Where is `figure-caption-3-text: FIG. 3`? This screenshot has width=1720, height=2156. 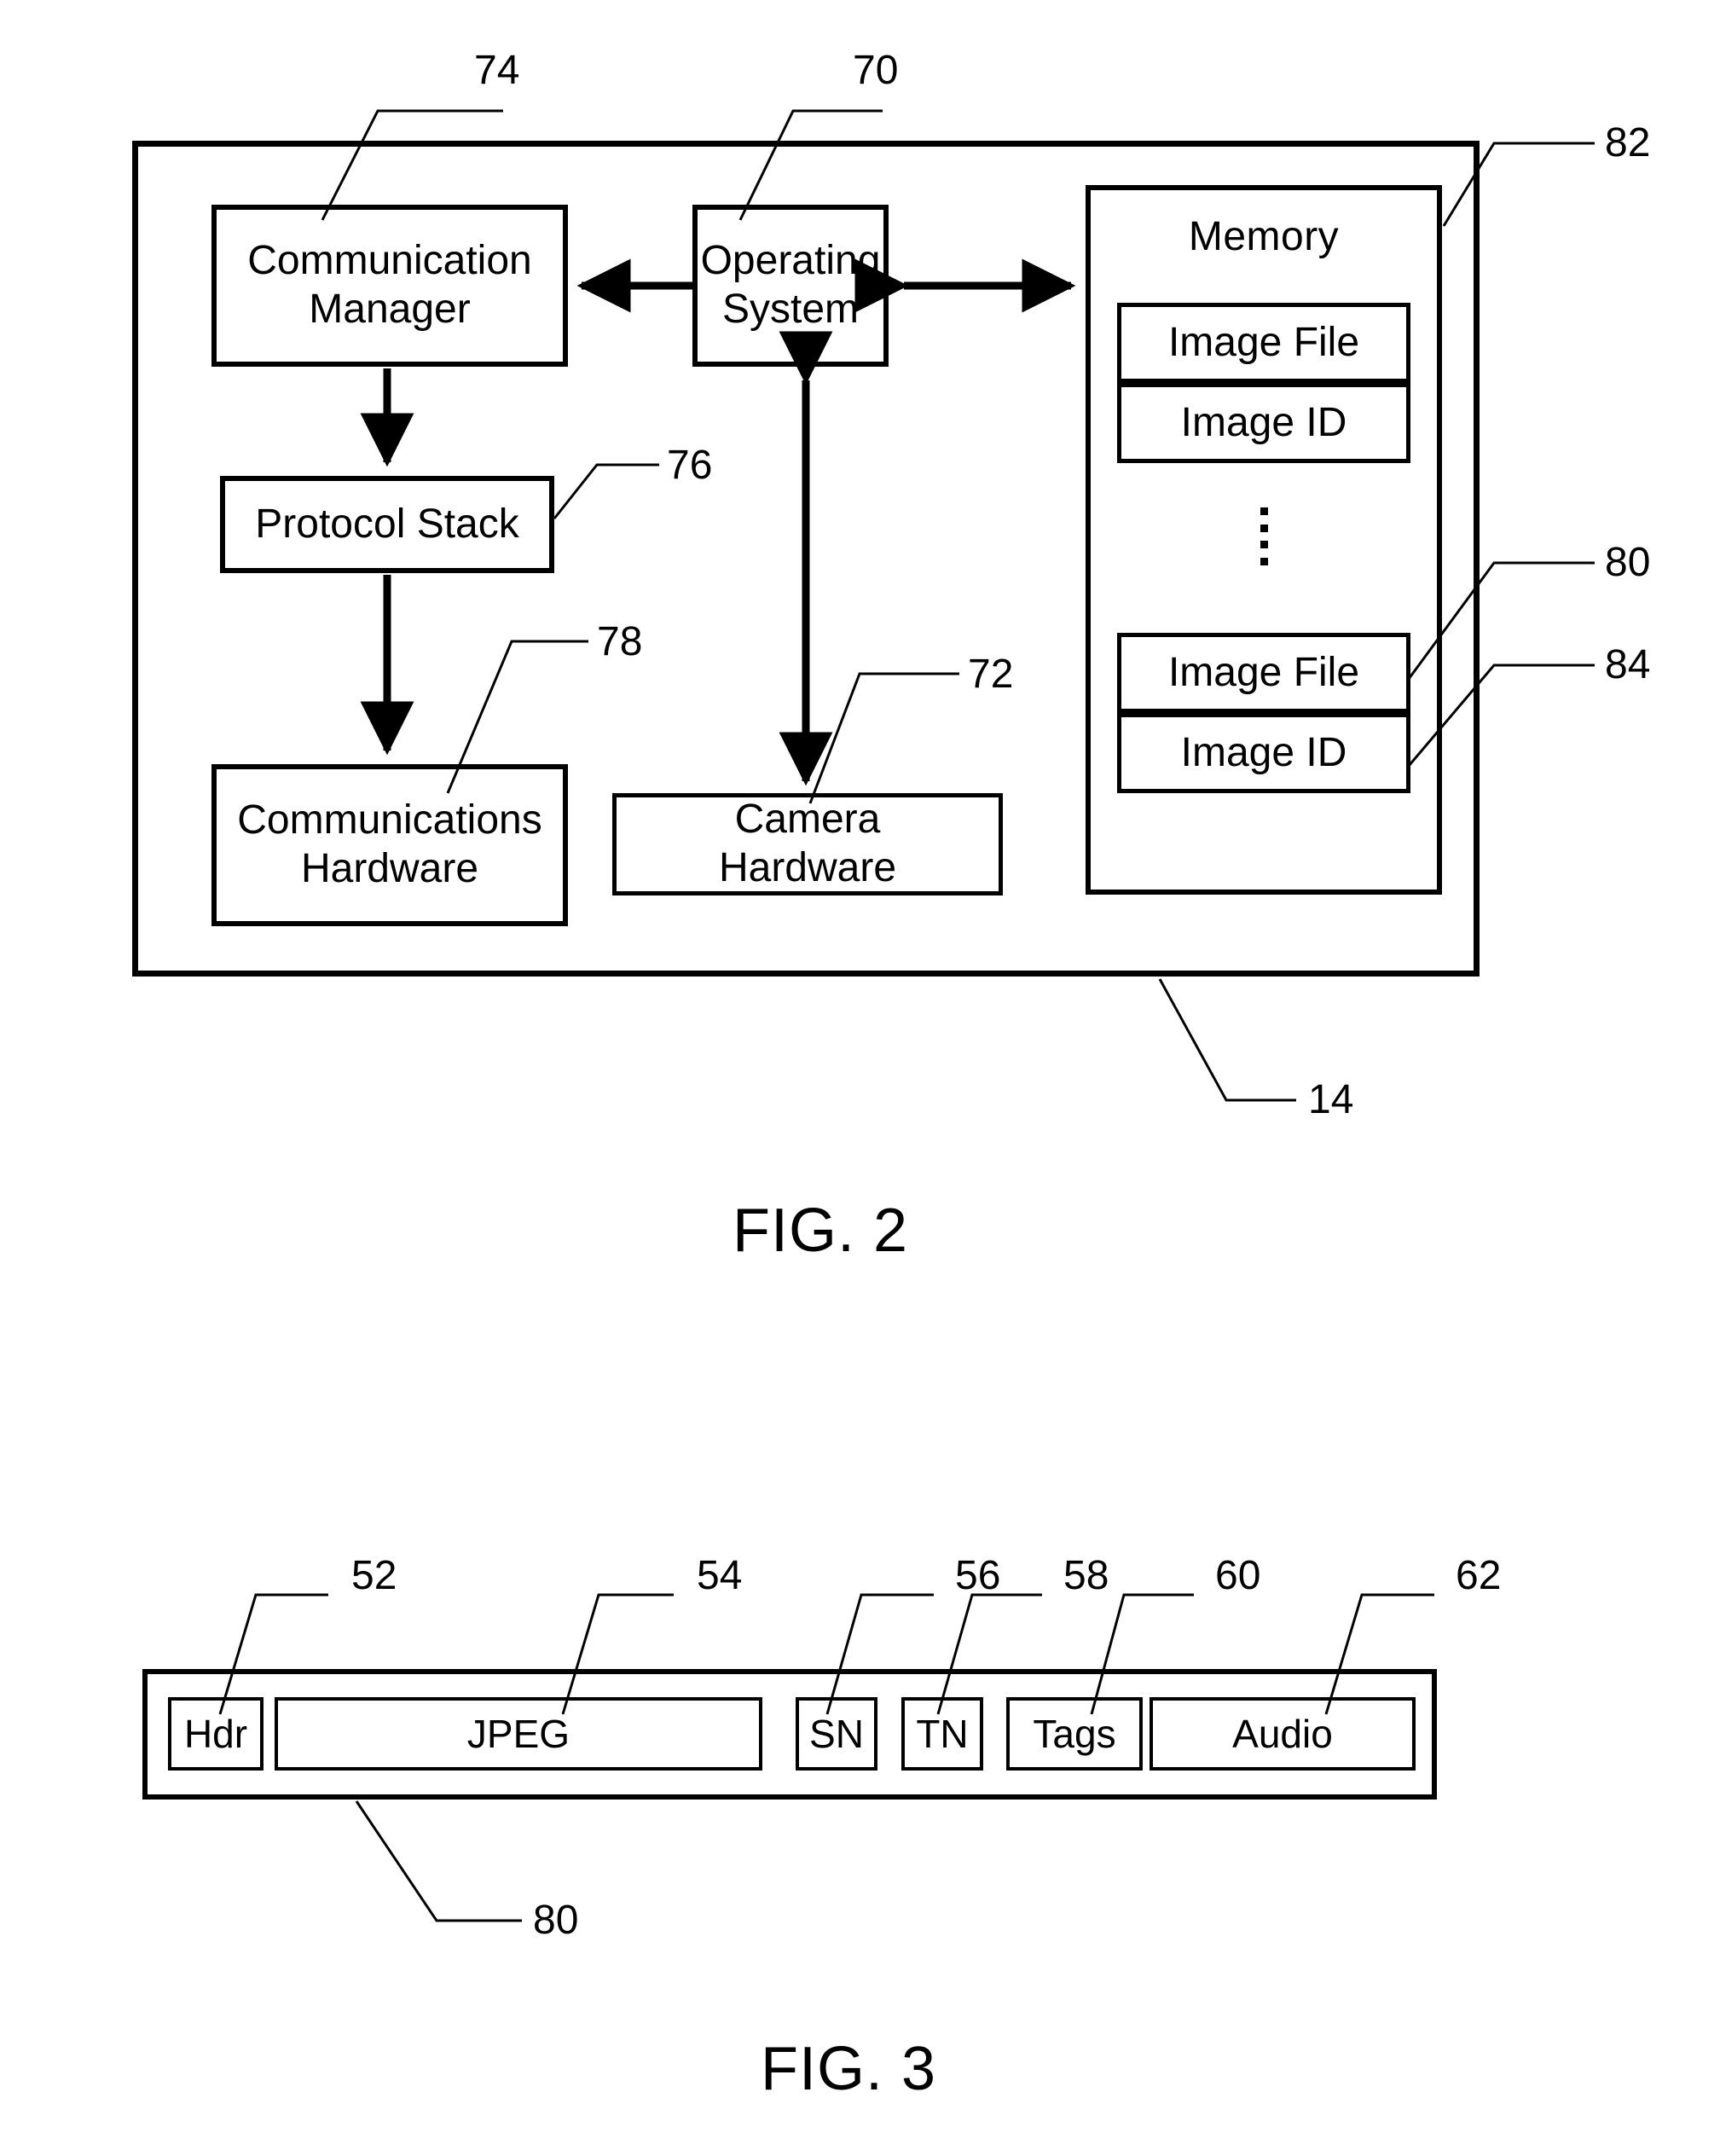 figure-caption-3-text: FIG. 3 is located at coordinates (849, 2069).